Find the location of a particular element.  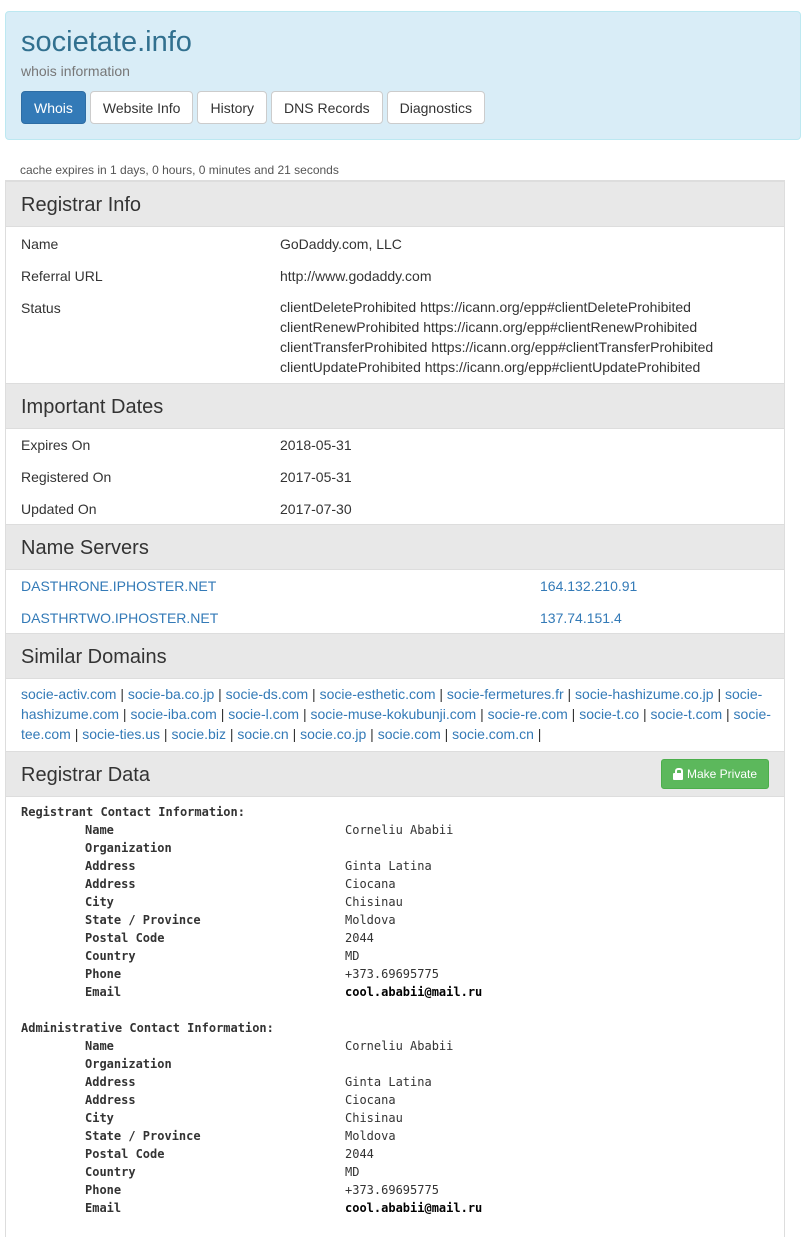

make-private-label: Make Private is located at coordinates (722, 774).